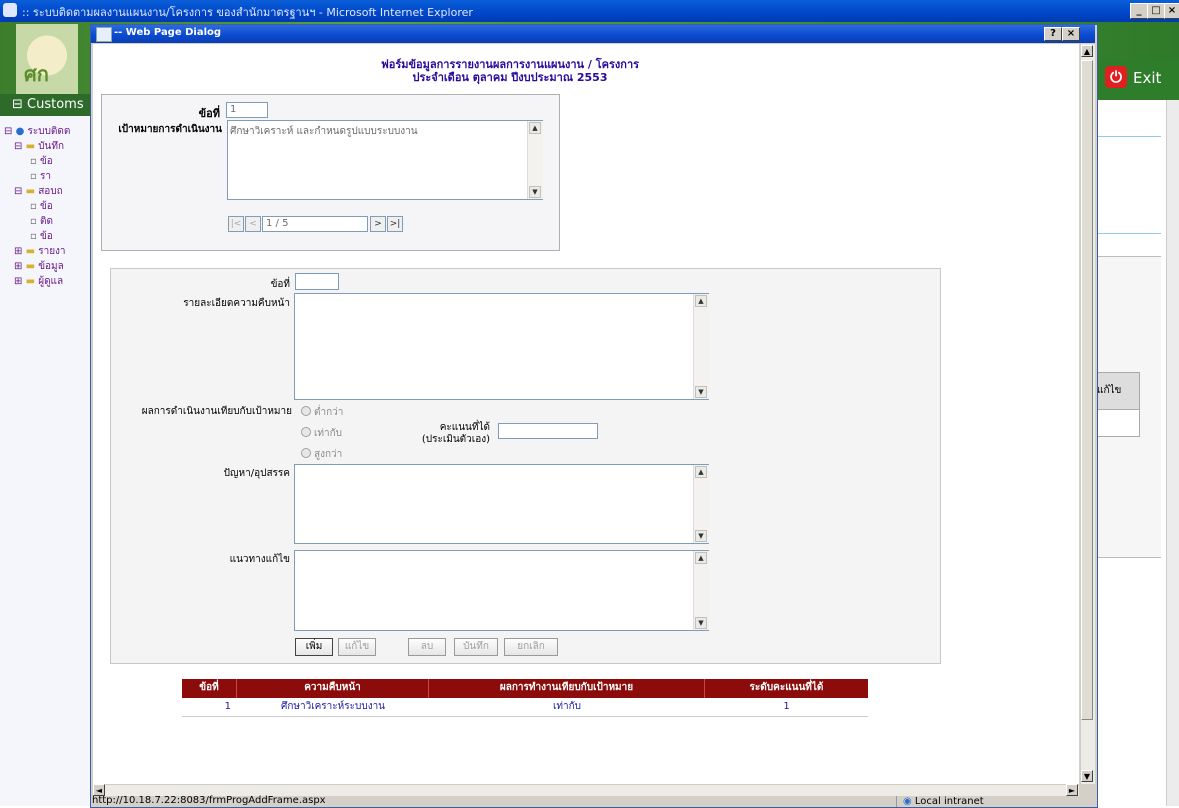  What do you see at coordinates (280, 284) in the screenshot?
I see `progress-item-no-label: ข้อที่` at bounding box center [280, 284].